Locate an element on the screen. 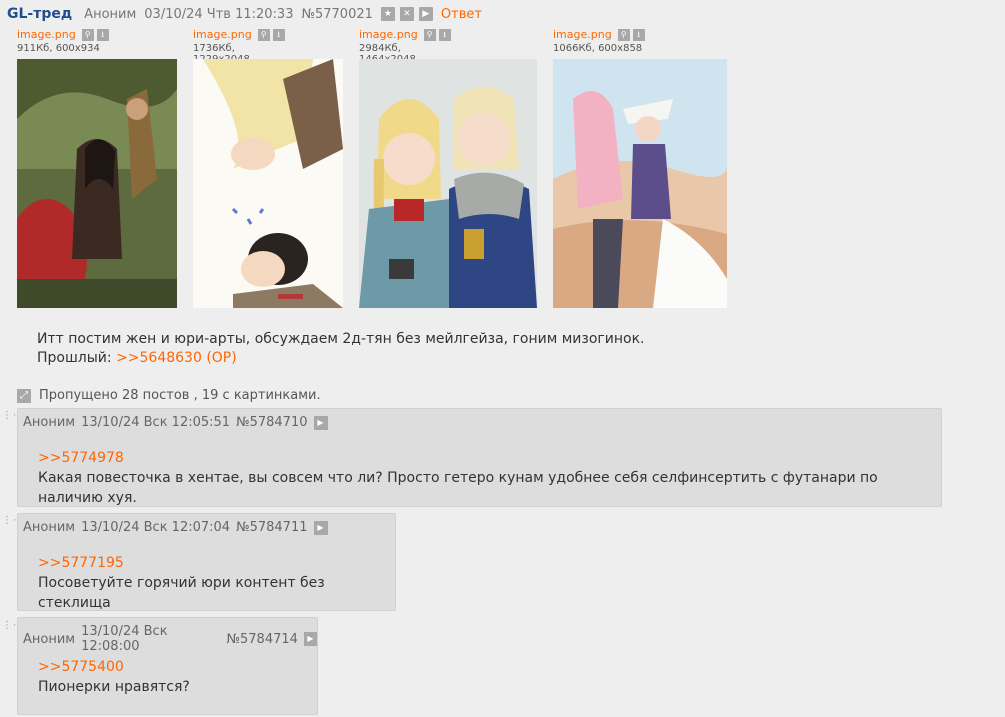  file-meta: 911Кб, 600x934 is located at coordinates (58, 48).